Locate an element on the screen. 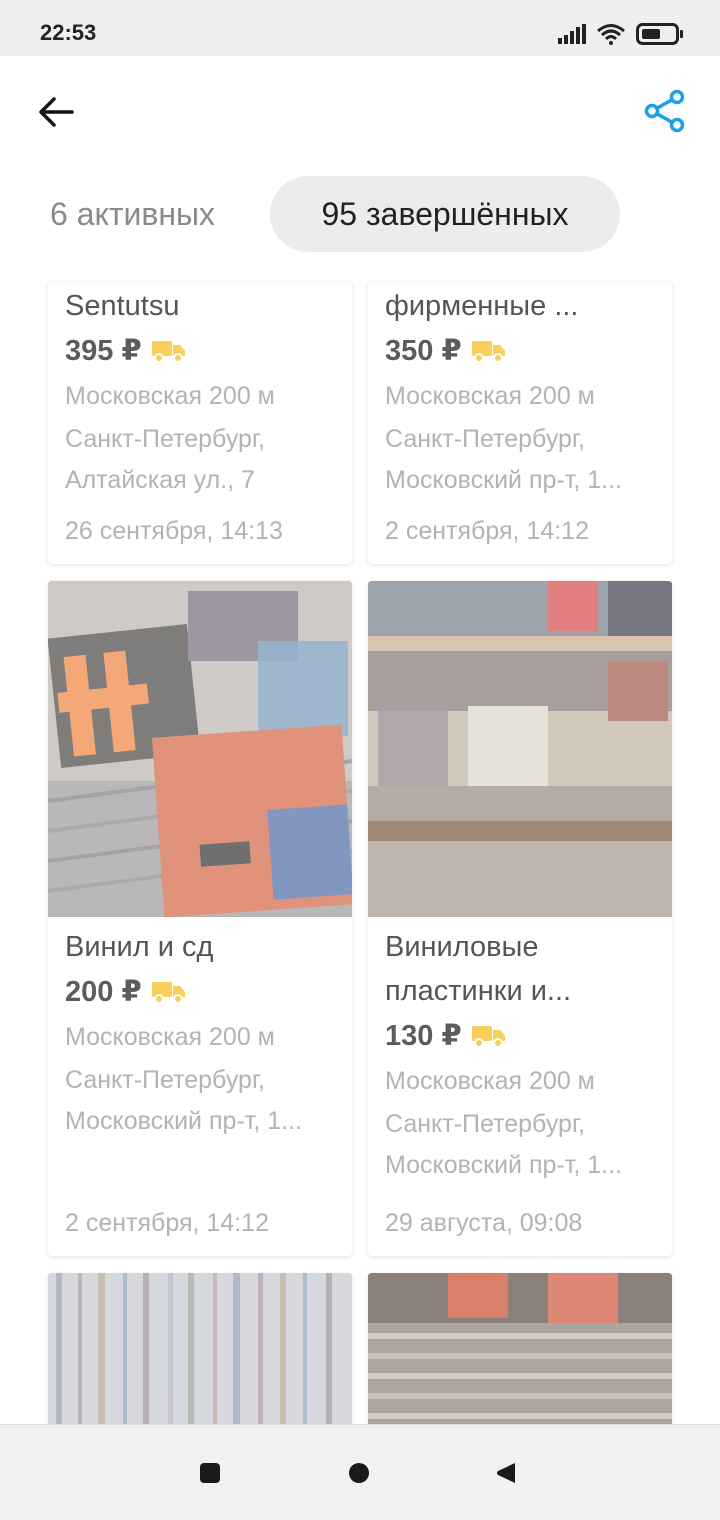 This screenshot has width=720, height=1520. status-icons is located at coordinates (621, 34).